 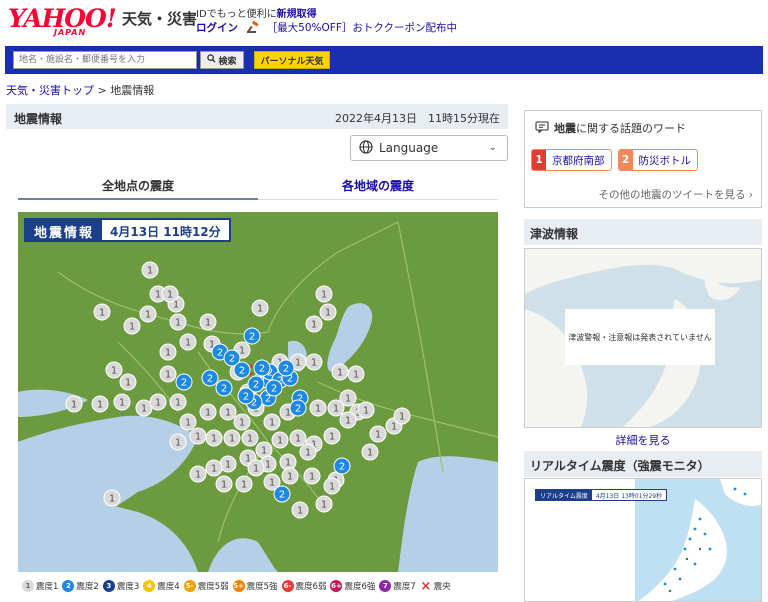 What do you see at coordinates (426, 586) in the screenshot?
I see `epicenter-icon: ×` at bounding box center [426, 586].